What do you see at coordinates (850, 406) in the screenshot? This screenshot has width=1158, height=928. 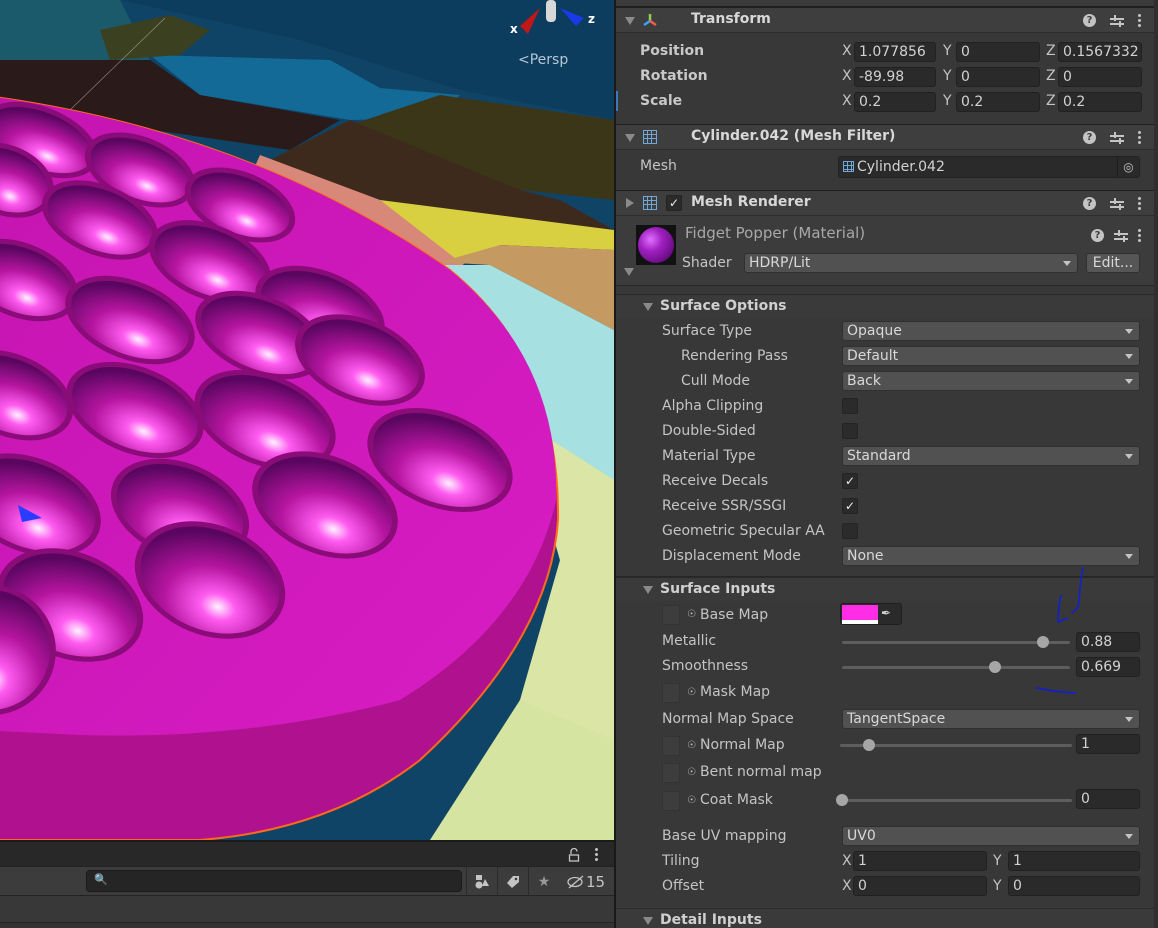 I see `alpha-clipping-checkbox` at bounding box center [850, 406].